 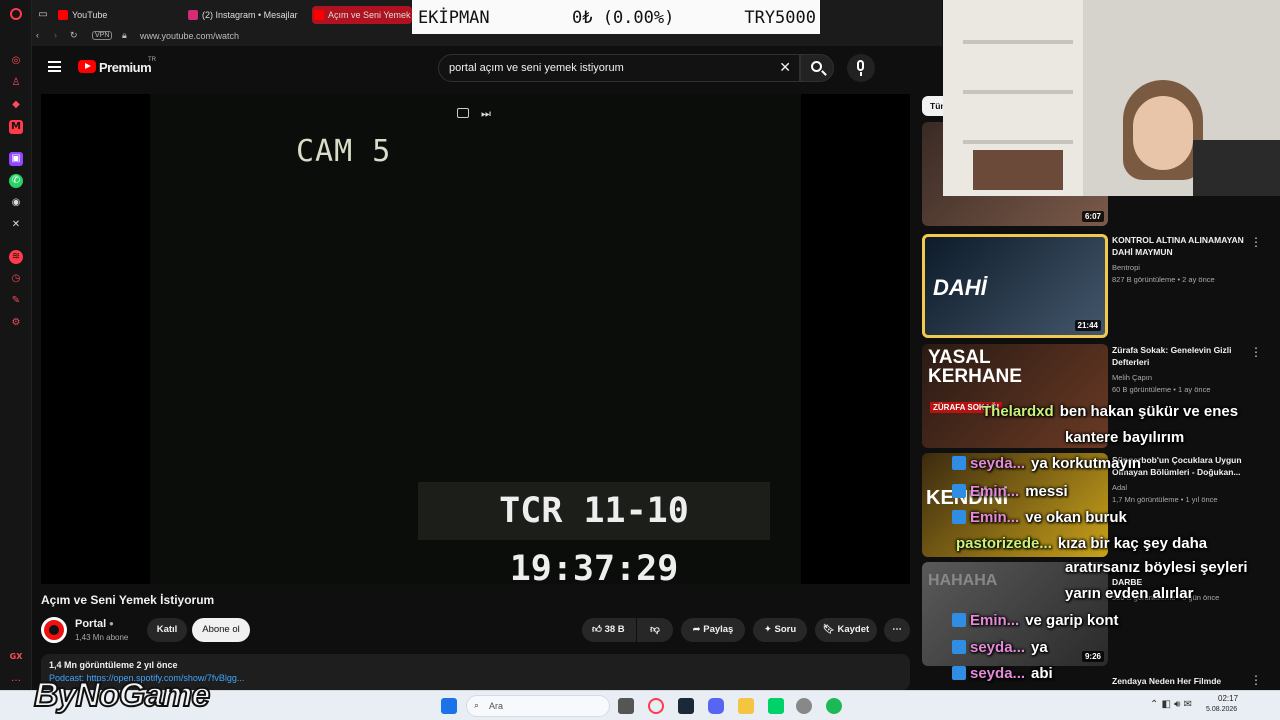 What do you see at coordinates (960, 287) in the screenshot?
I see `thumb-text: DAHİ` at bounding box center [960, 287].